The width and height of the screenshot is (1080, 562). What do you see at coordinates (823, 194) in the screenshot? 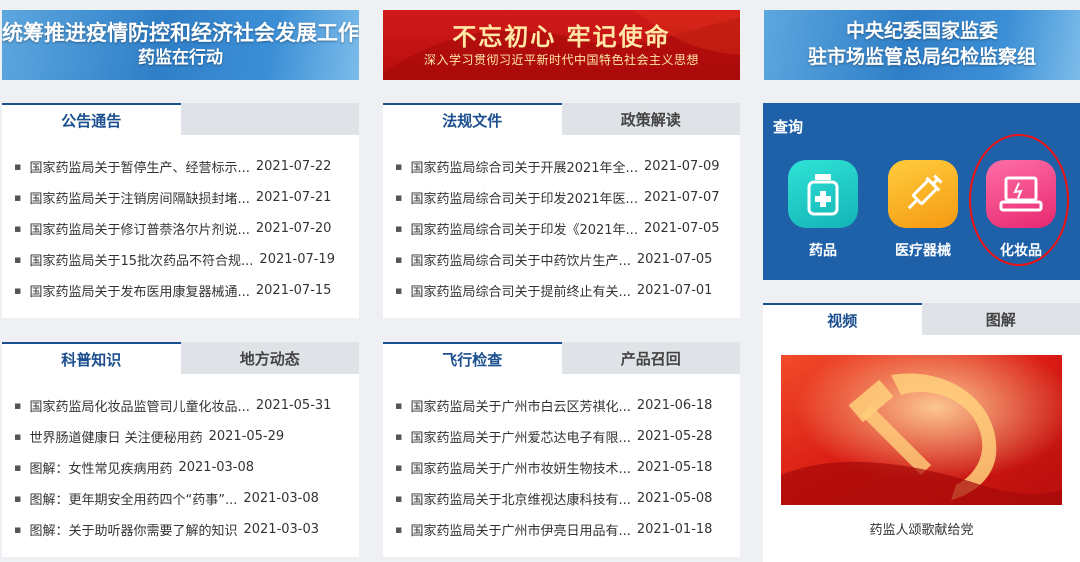
I see `medicine-bottle-icon` at bounding box center [823, 194].